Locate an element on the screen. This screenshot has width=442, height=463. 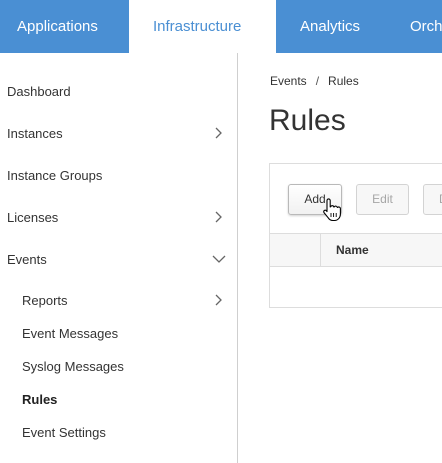
edit-button: Edit is located at coordinates (382, 199).